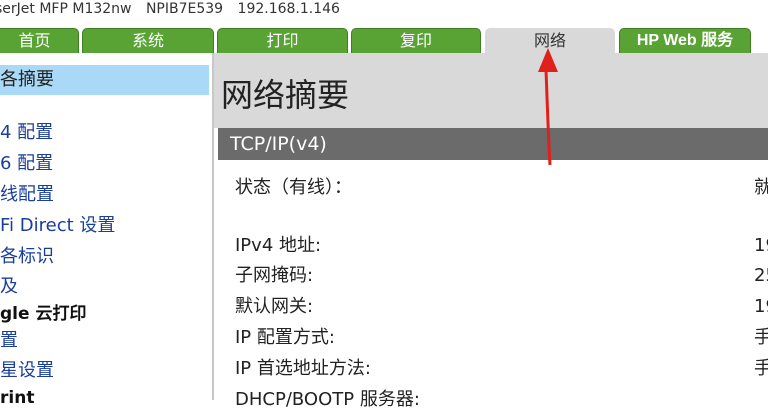 This screenshot has height=413, width=768. Describe the element at coordinates (761, 275) in the screenshot. I see `value-subnet-mask: 25` at that location.